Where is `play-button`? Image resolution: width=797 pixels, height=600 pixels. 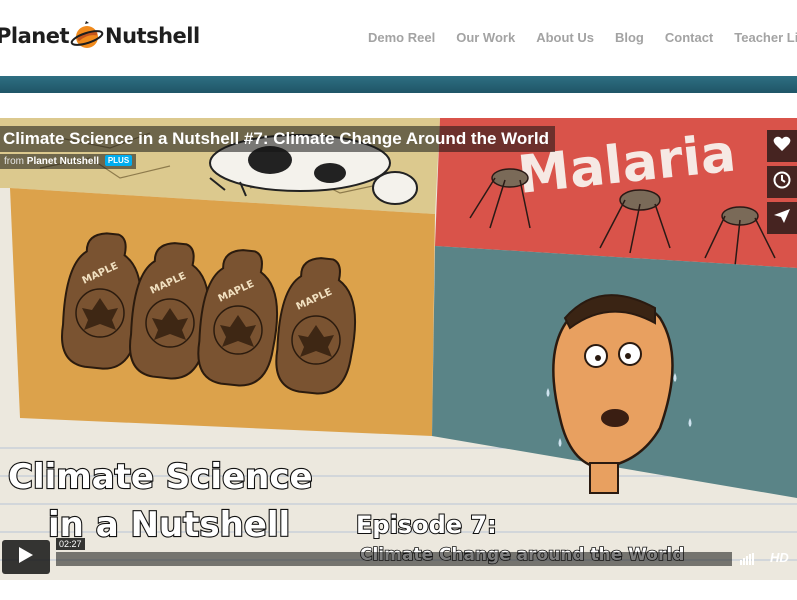
play-button is located at coordinates (26, 557).